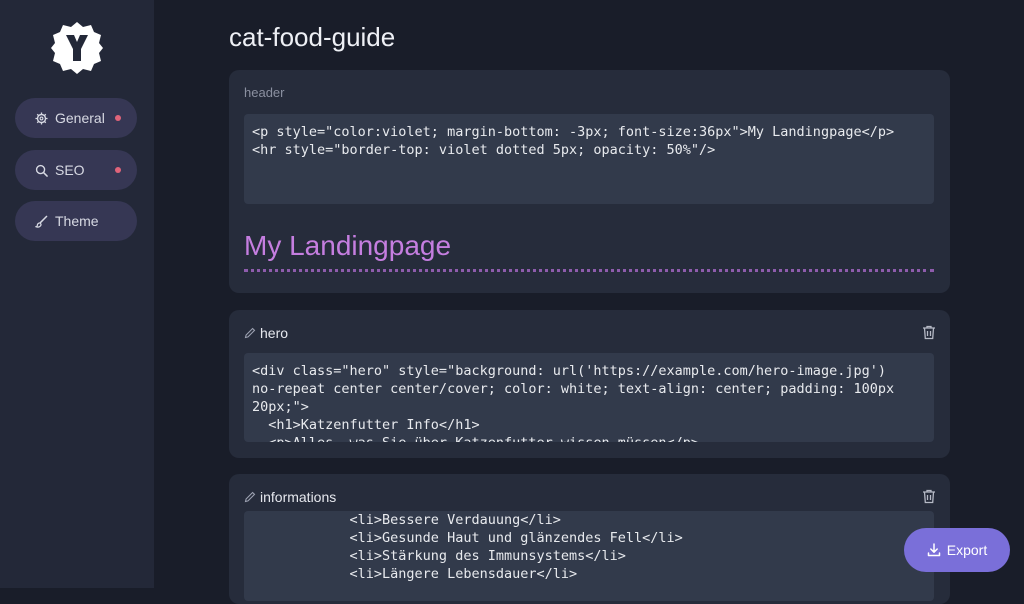 The width and height of the screenshot is (1024, 604). Describe the element at coordinates (42, 170) in the screenshot. I see `search-icon` at that location.